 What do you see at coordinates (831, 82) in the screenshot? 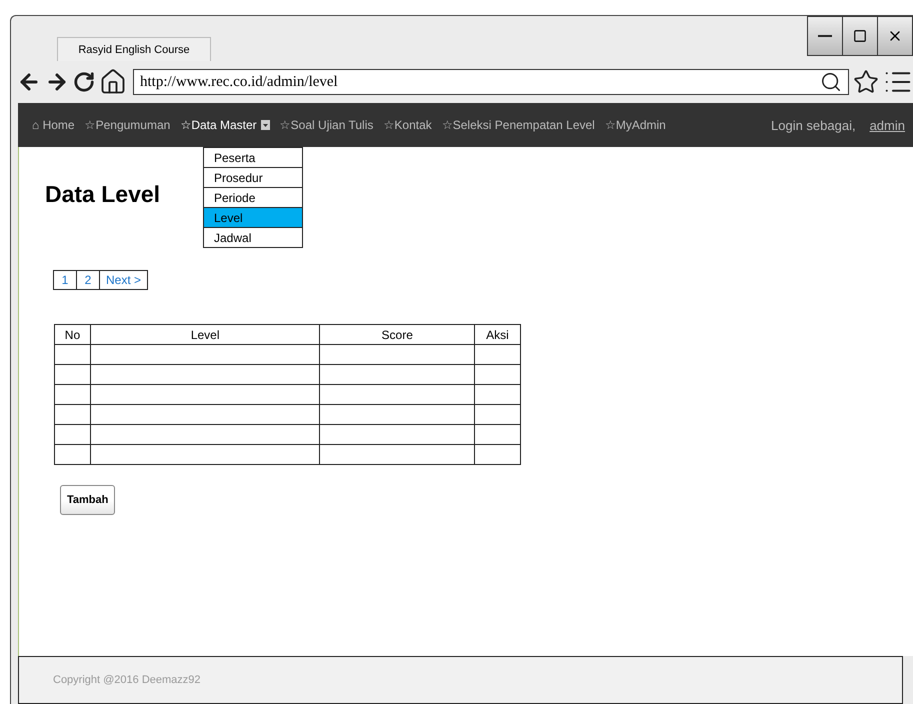
I see `search-icon` at bounding box center [831, 82].